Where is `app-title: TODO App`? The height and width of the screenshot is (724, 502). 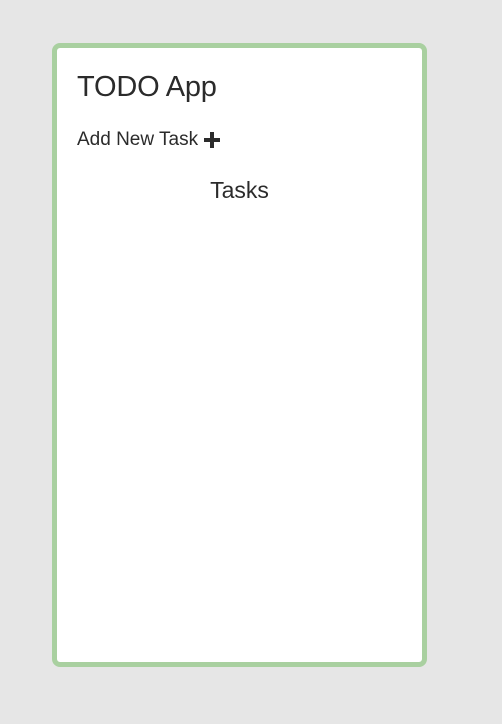
app-title: TODO App is located at coordinates (147, 87).